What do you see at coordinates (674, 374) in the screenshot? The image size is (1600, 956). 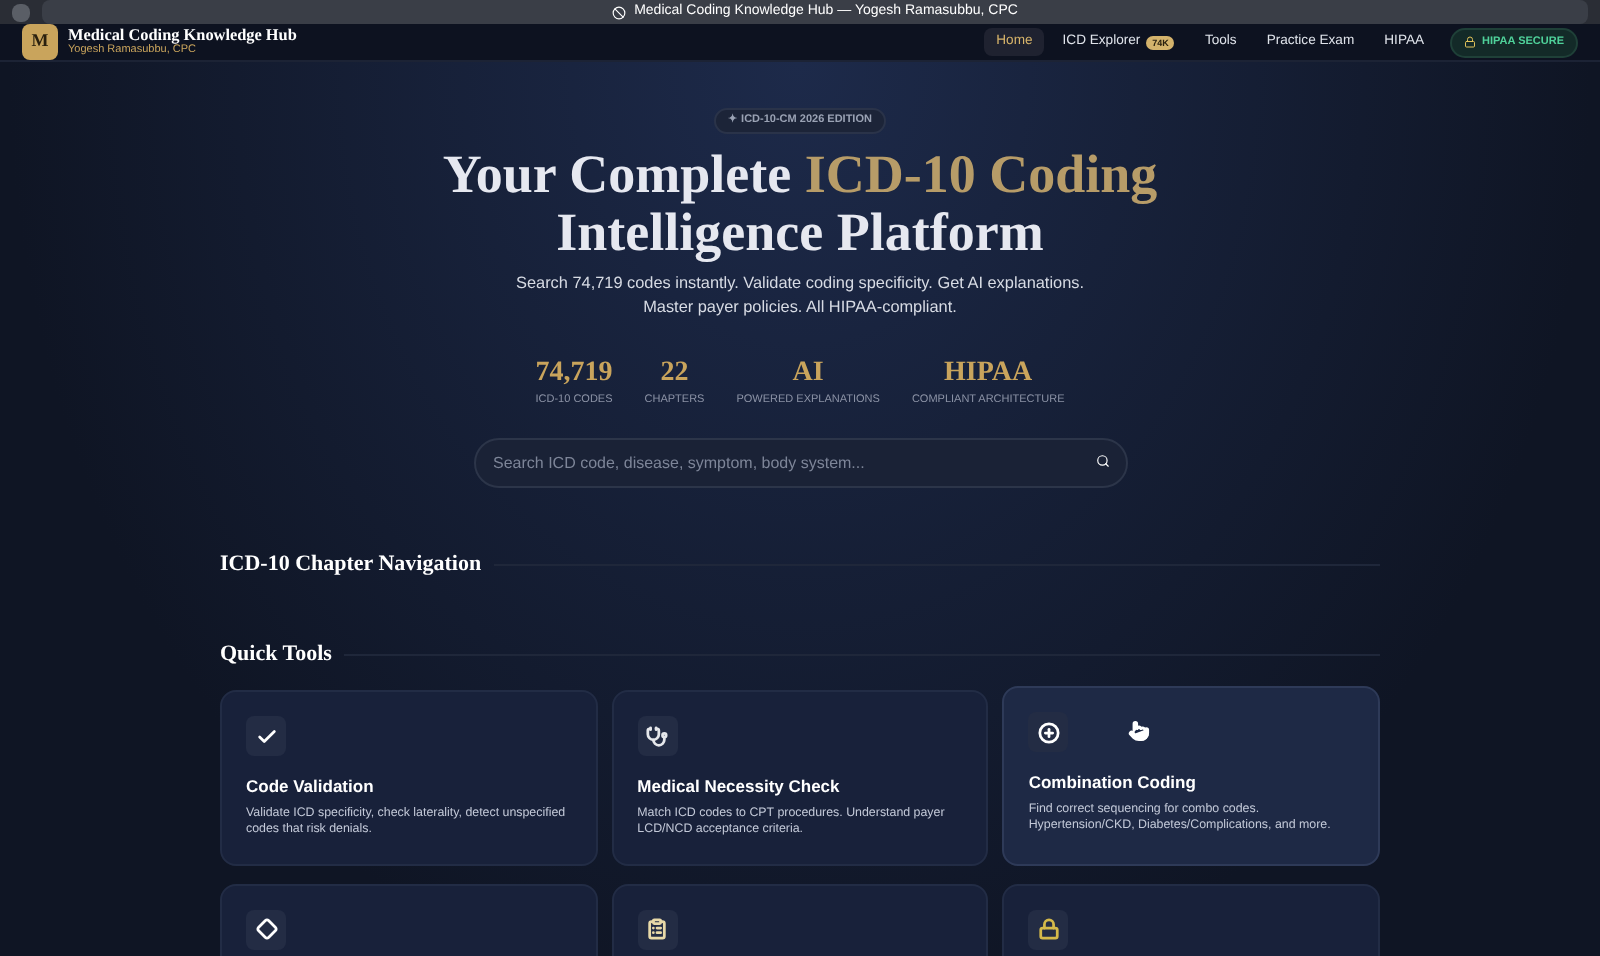 I see `stat-value: 22` at bounding box center [674, 374].